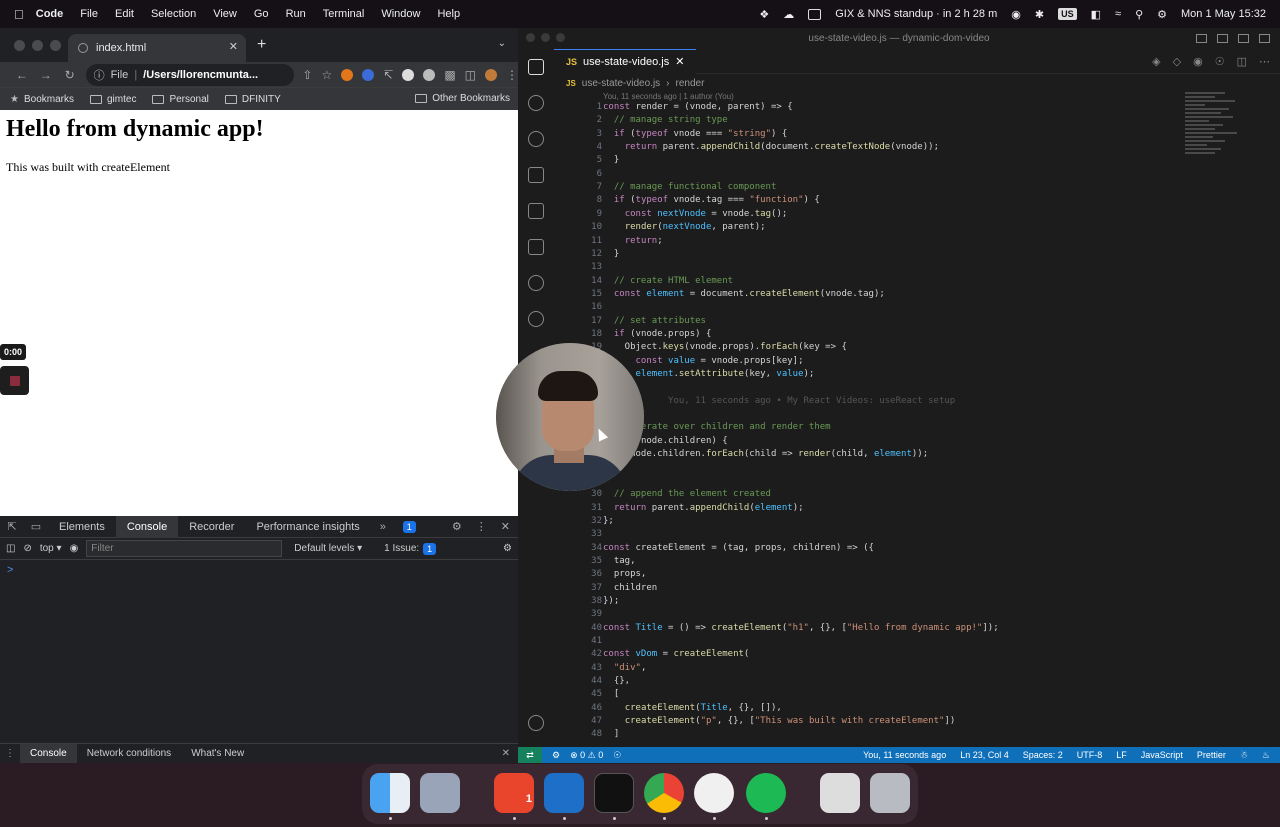  What do you see at coordinates (764, 14) in the screenshot?
I see `dropbox-icon: ❖` at bounding box center [764, 14].